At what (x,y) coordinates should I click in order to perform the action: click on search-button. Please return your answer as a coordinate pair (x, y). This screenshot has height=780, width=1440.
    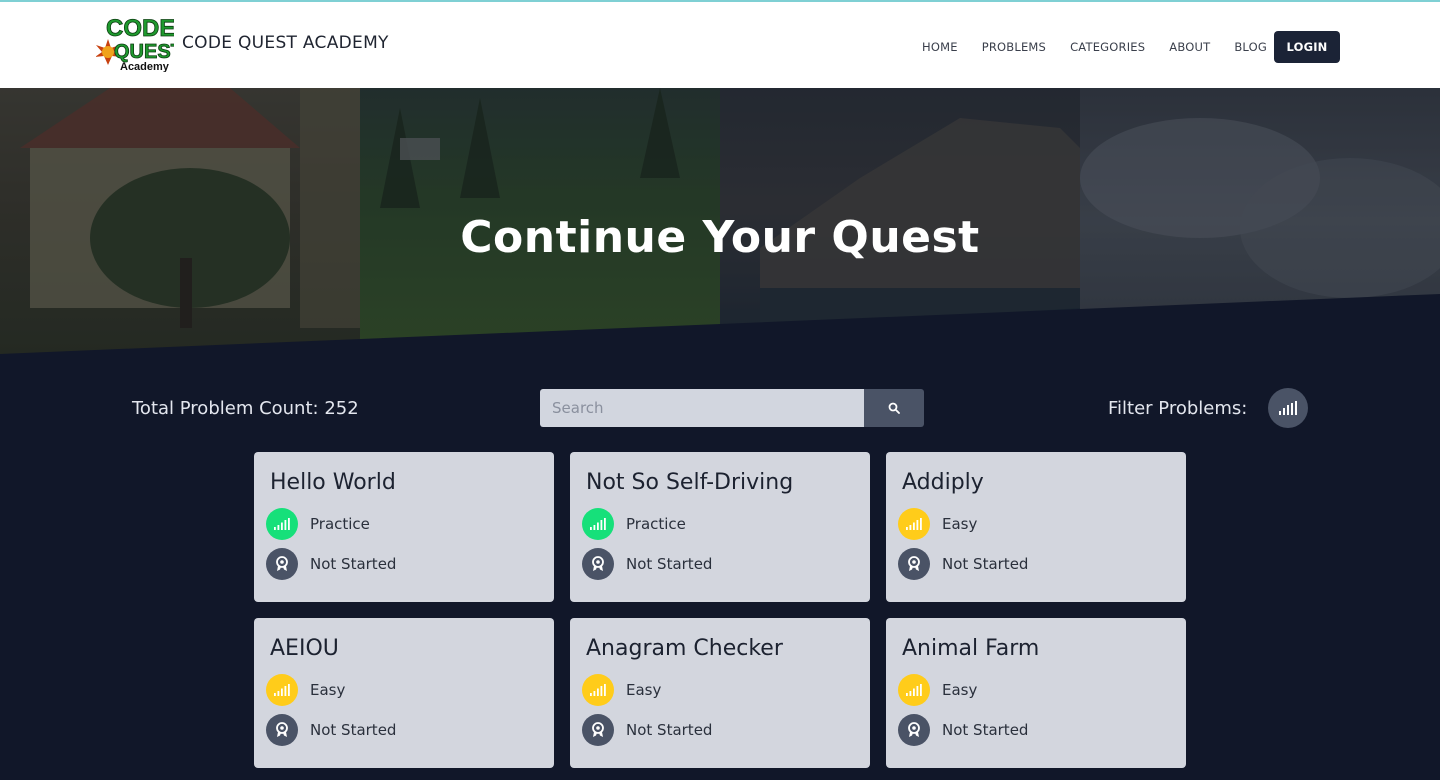
    Looking at the image, I should click on (894, 408).